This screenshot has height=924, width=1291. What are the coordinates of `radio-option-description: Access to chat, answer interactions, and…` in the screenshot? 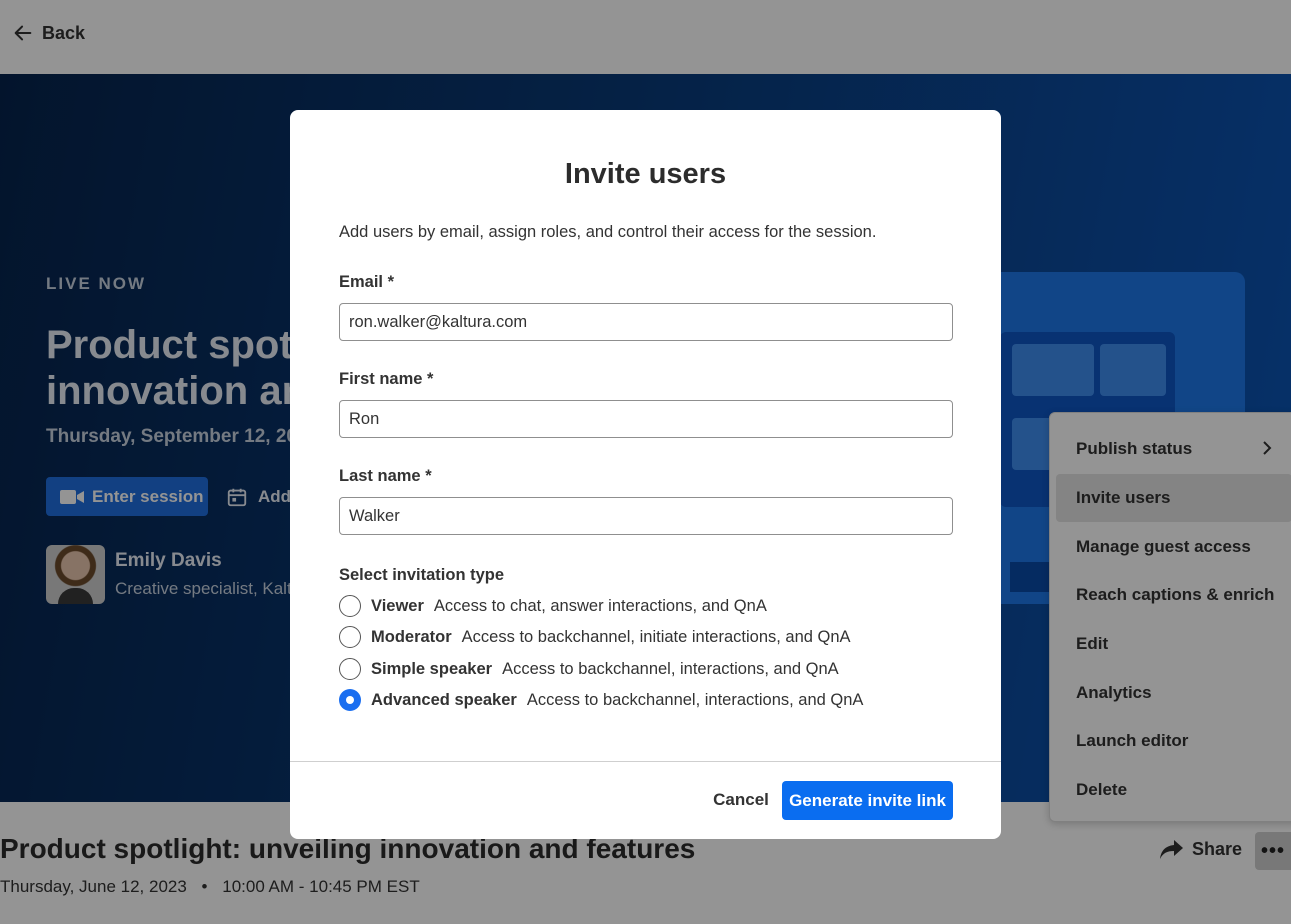 It's located at (600, 605).